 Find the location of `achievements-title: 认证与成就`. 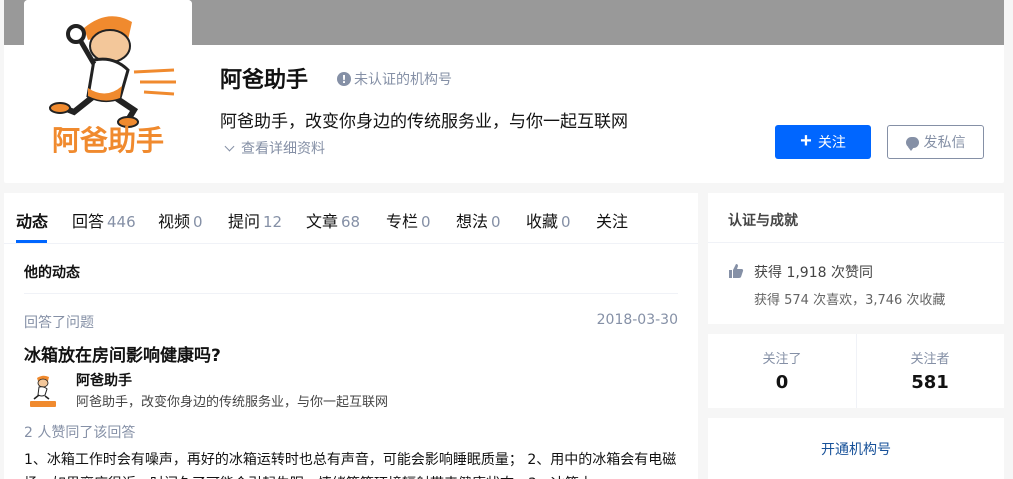

achievements-title: 认证与成就 is located at coordinates (763, 221).